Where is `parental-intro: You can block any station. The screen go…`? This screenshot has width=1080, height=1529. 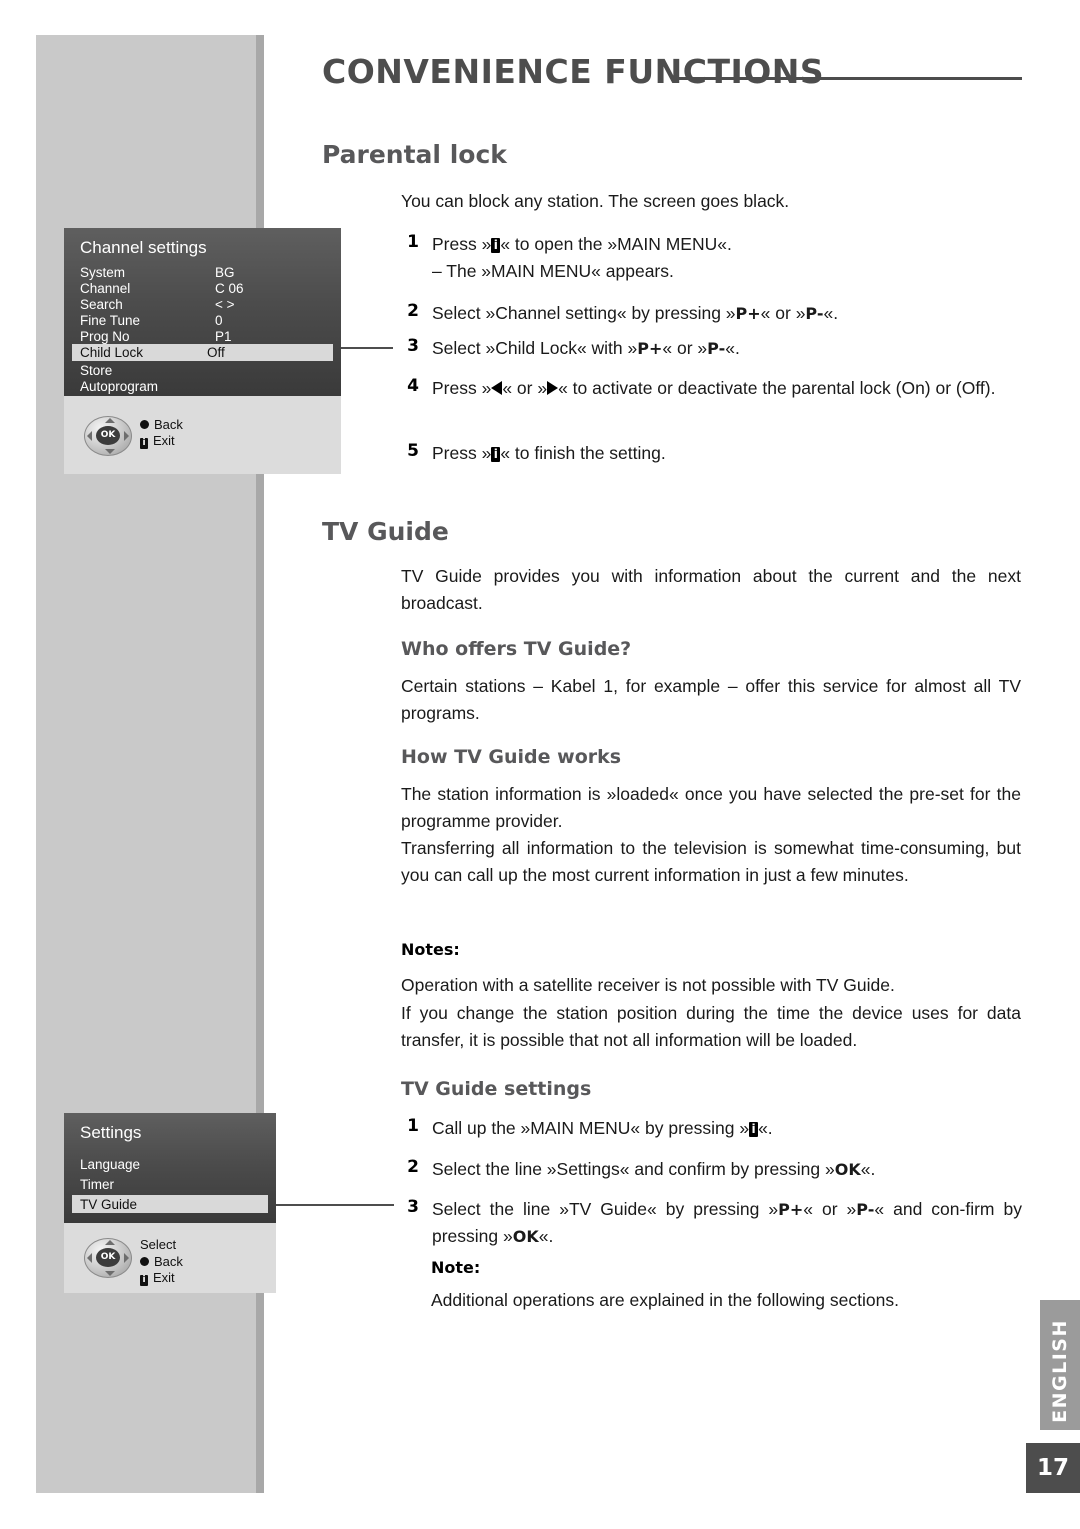 parental-intro: You can block any station. The screen go… is located at coordinates (595, 201).